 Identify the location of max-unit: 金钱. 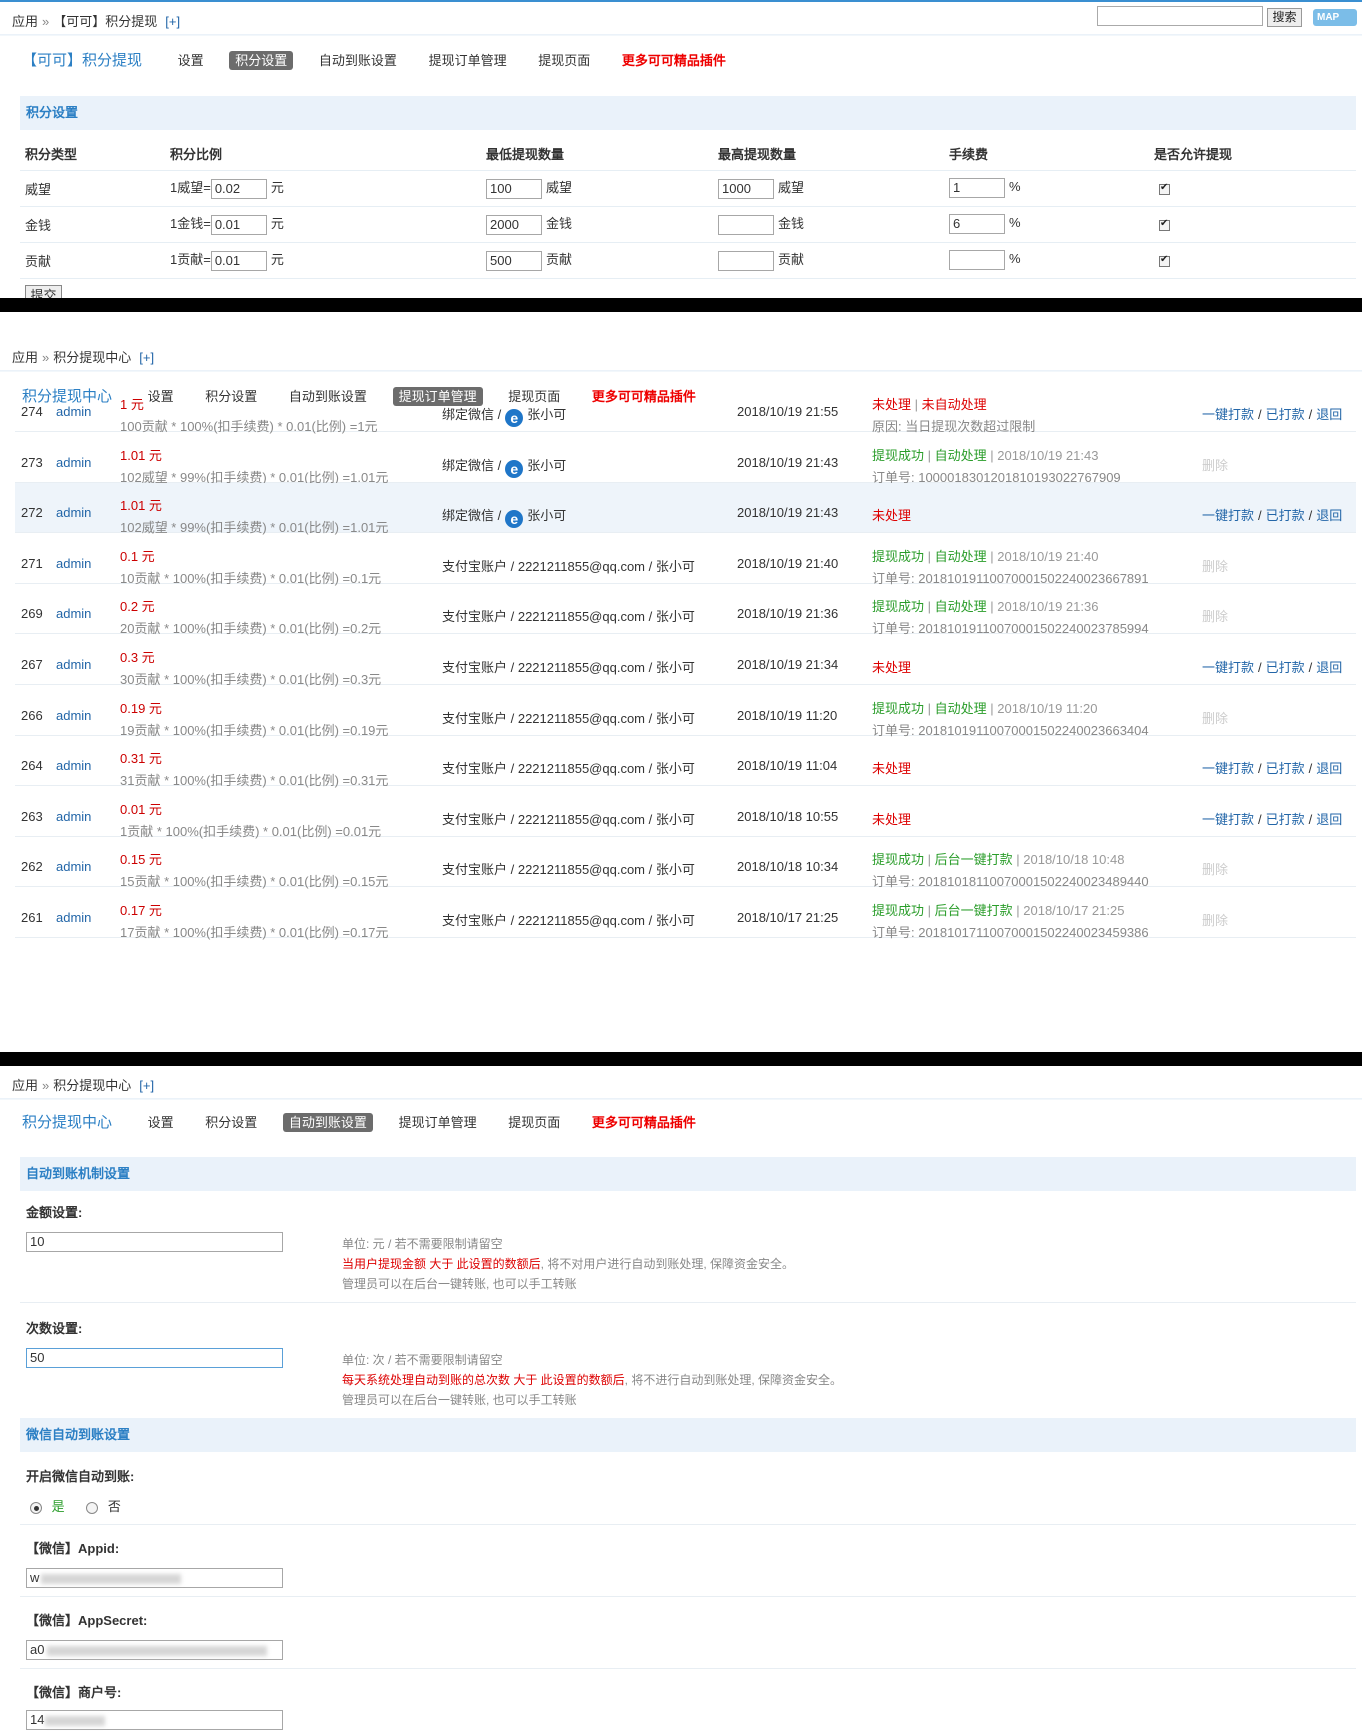
(791, 224).